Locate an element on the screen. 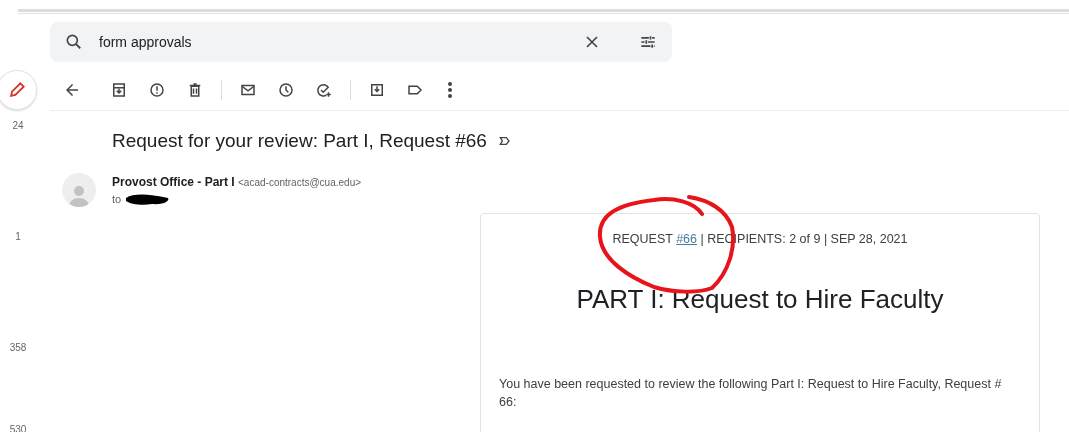 This screenshot has height=432, width=1069. more-icon is located at coordinates (450, 90).